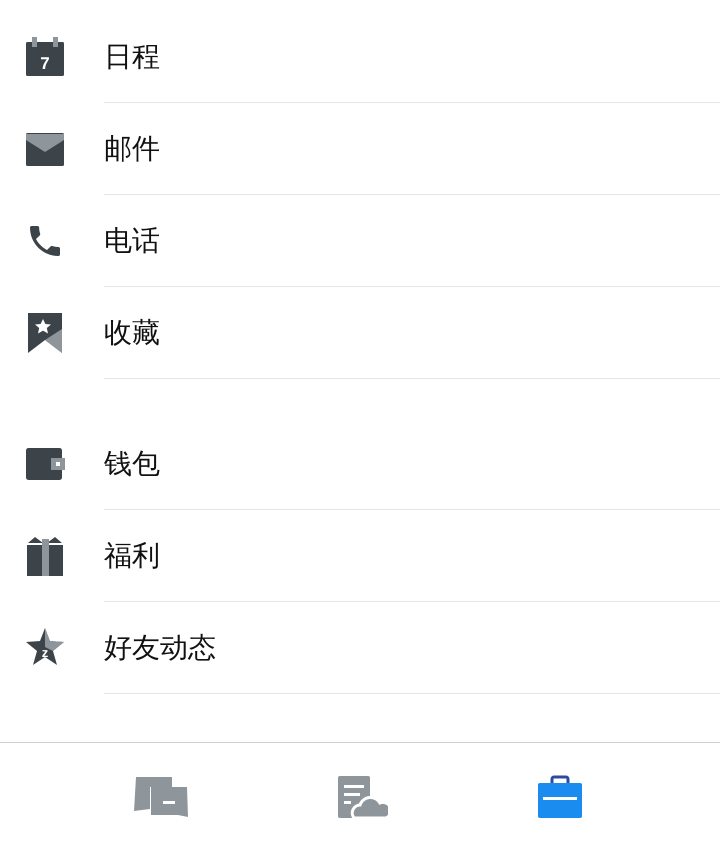 This screenshot has height=850, width=720. What do you see at coordinates (45, 333) in the screenshot?
I see `bookmark-star-icon` at bounding box center [45, 333].